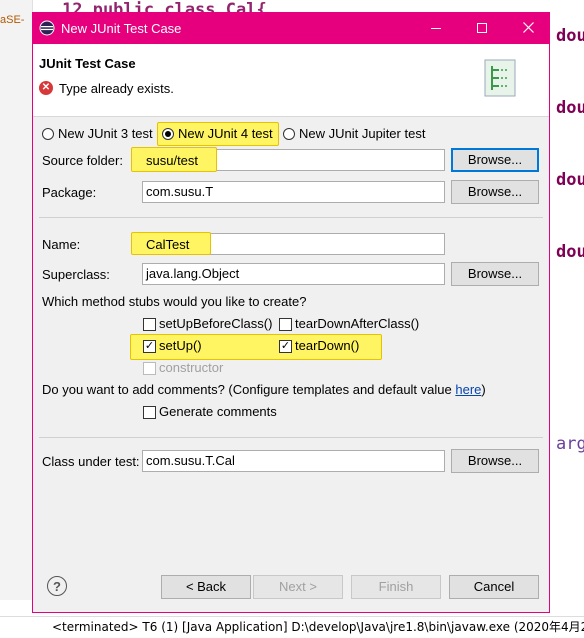 Image resolution: width=584 pixels, height=638 pixels. Describe the element at coordinates (298, 587) in the screenshot. I see `next-button: Next >` at that location.